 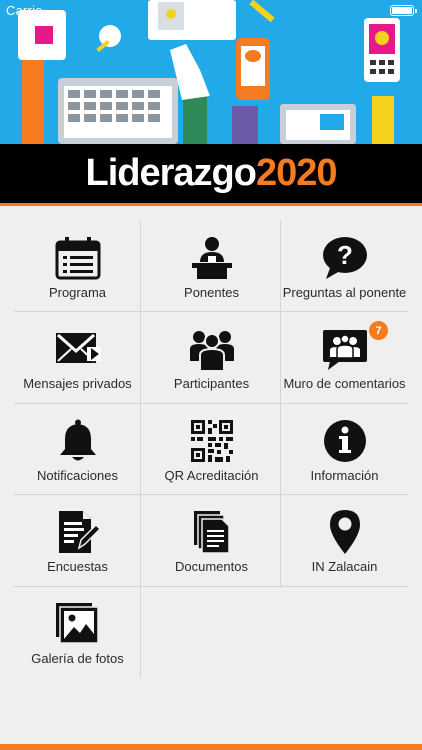 I want to click on info-icon, so click(x=345, y=441).